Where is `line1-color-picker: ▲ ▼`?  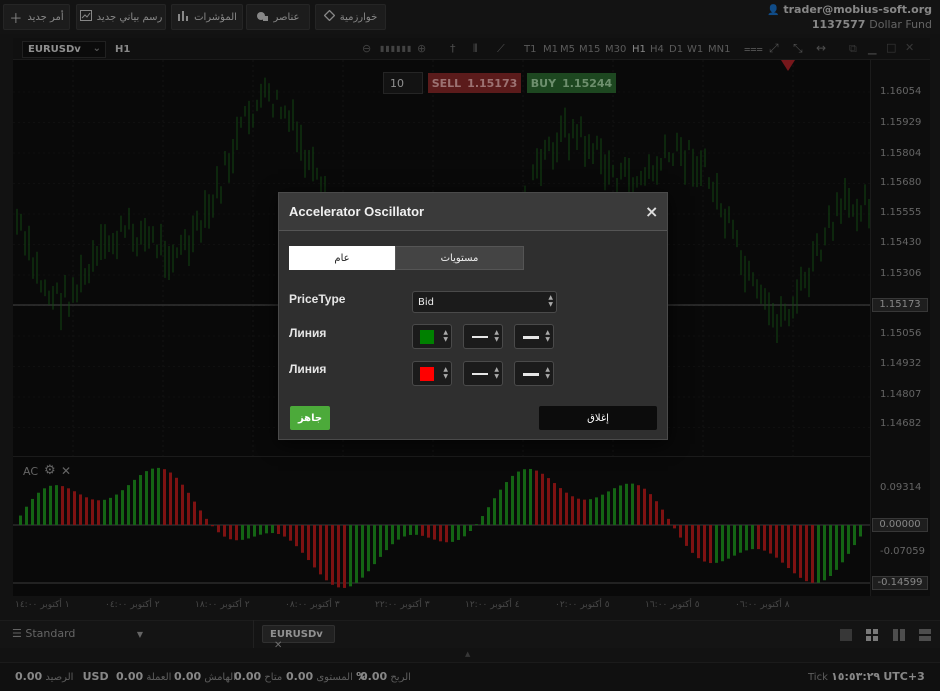 line1-color-picker: ▲ ▼ is located at coordinates (432, 336).